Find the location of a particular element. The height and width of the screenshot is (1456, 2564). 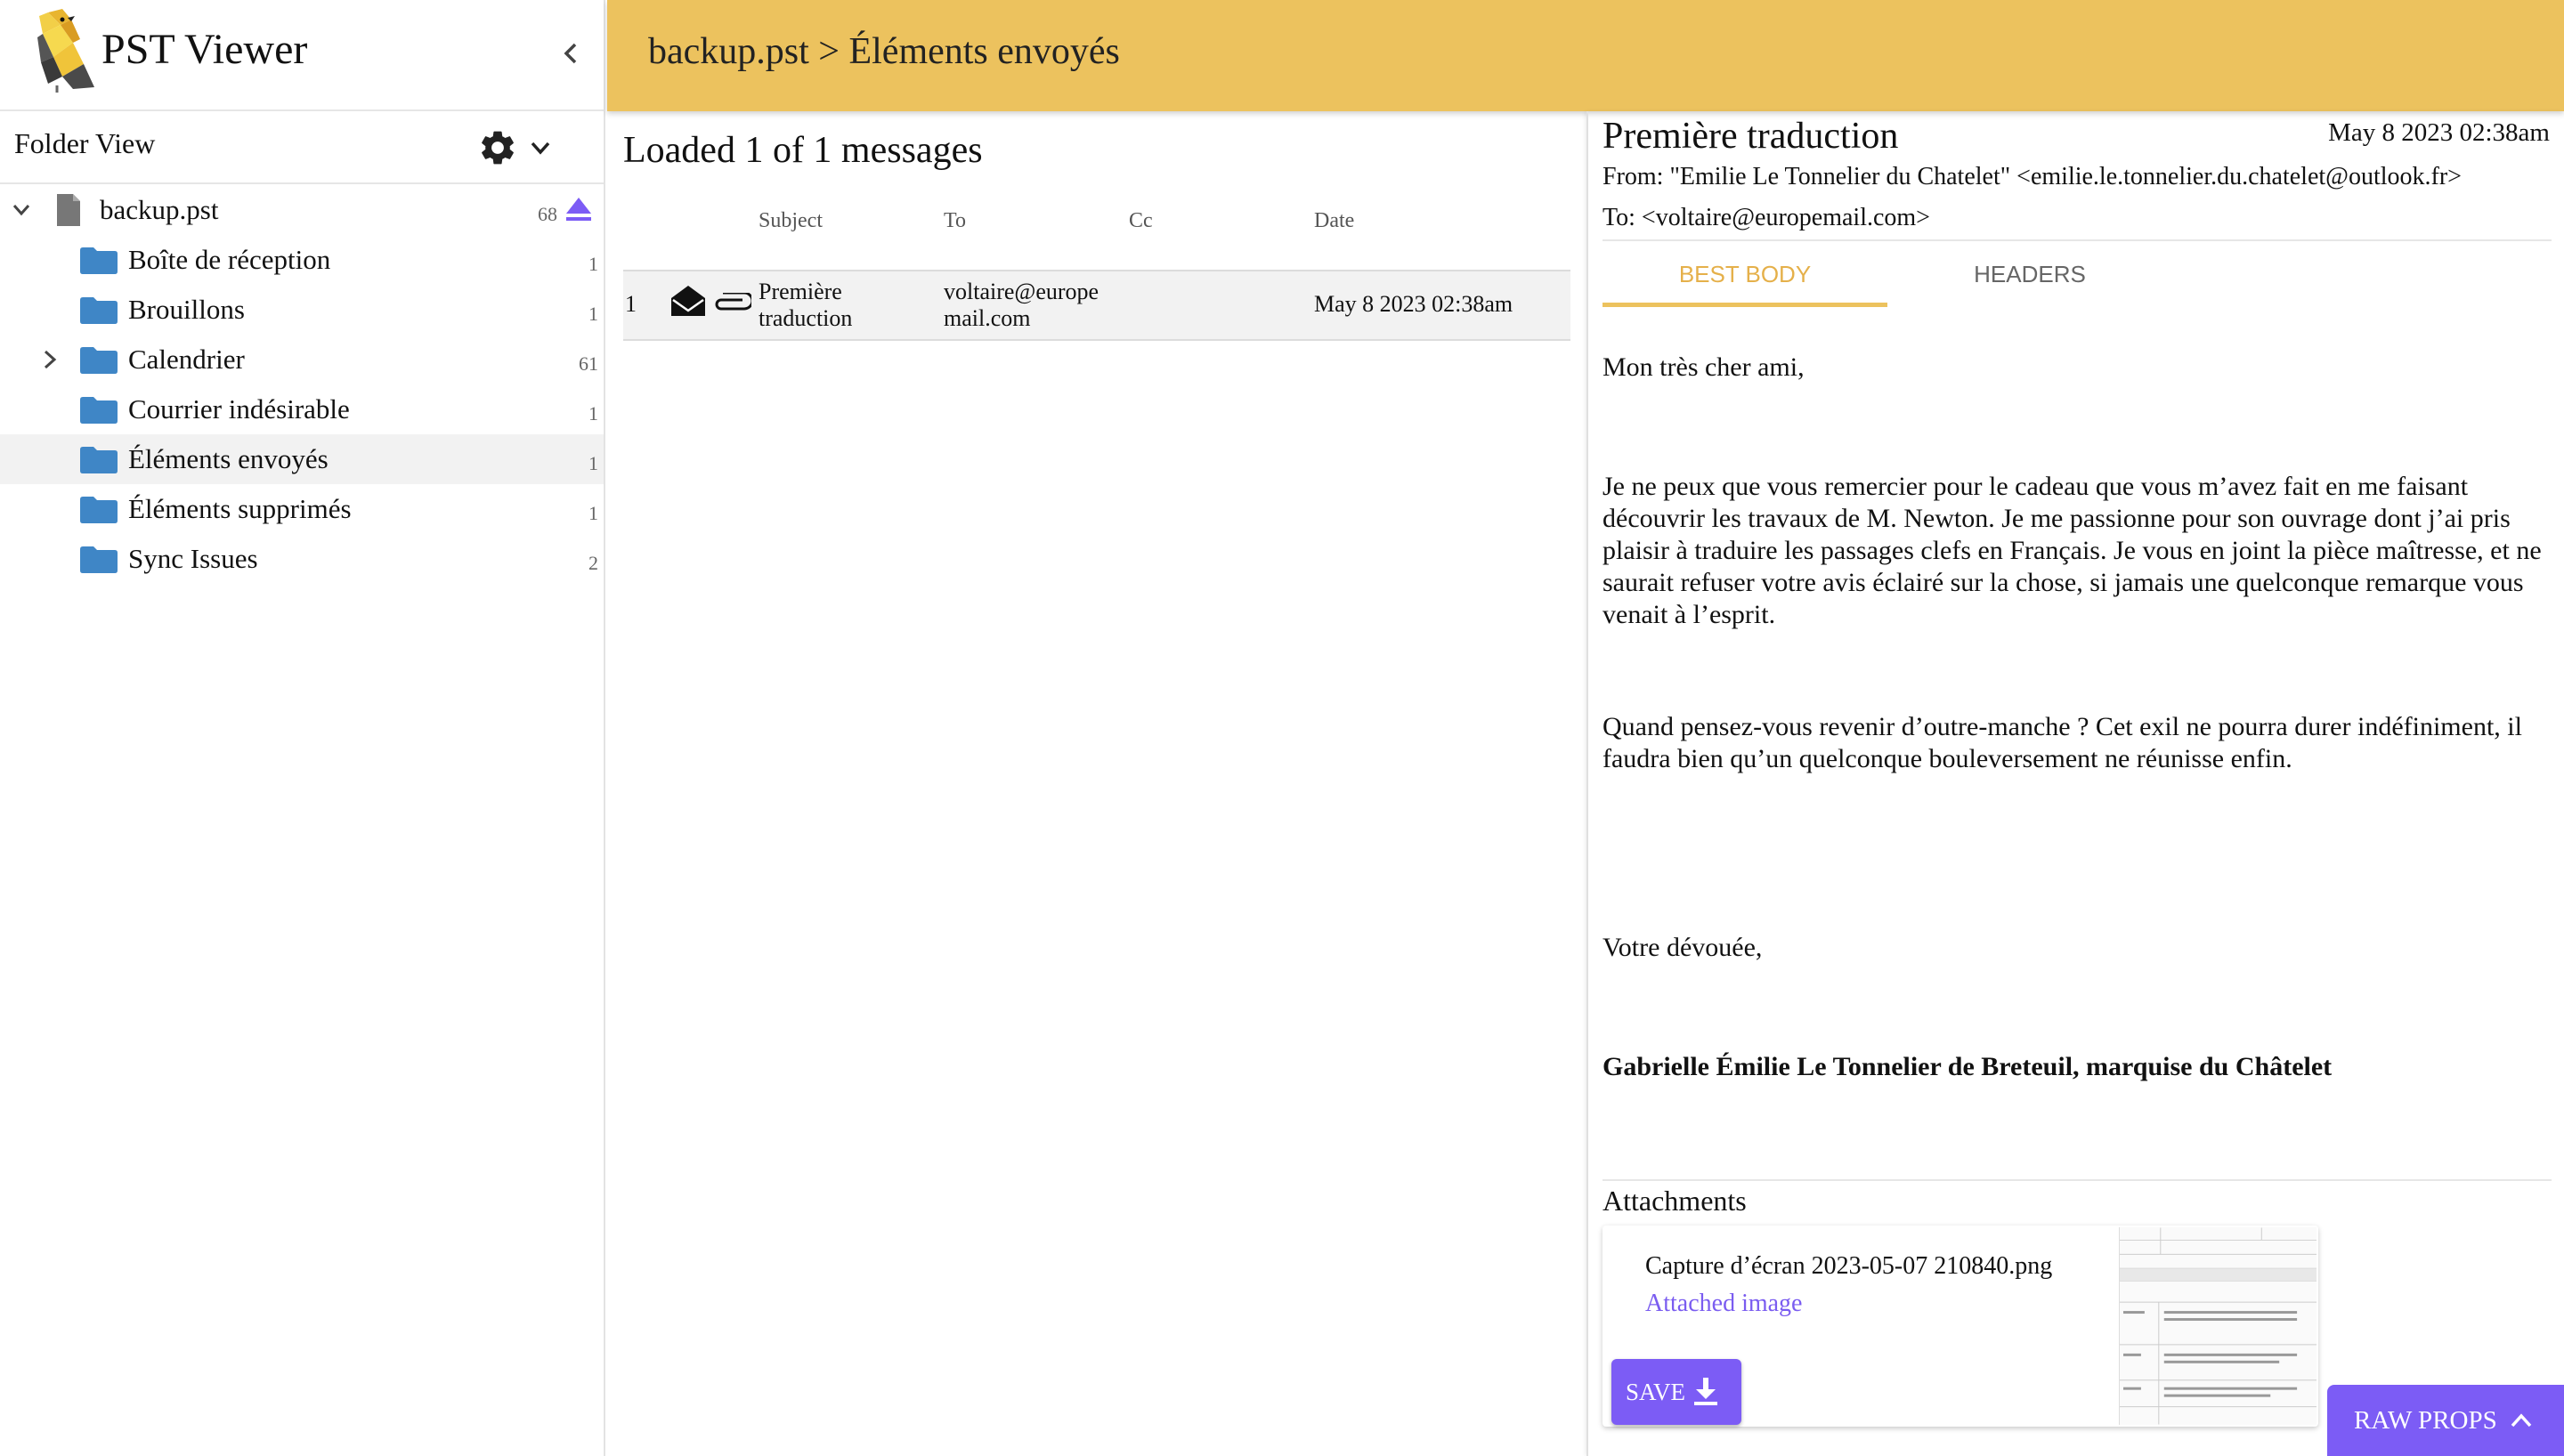

row-date: May 8 2023 02:38am is located at coordinates (1413, 304).